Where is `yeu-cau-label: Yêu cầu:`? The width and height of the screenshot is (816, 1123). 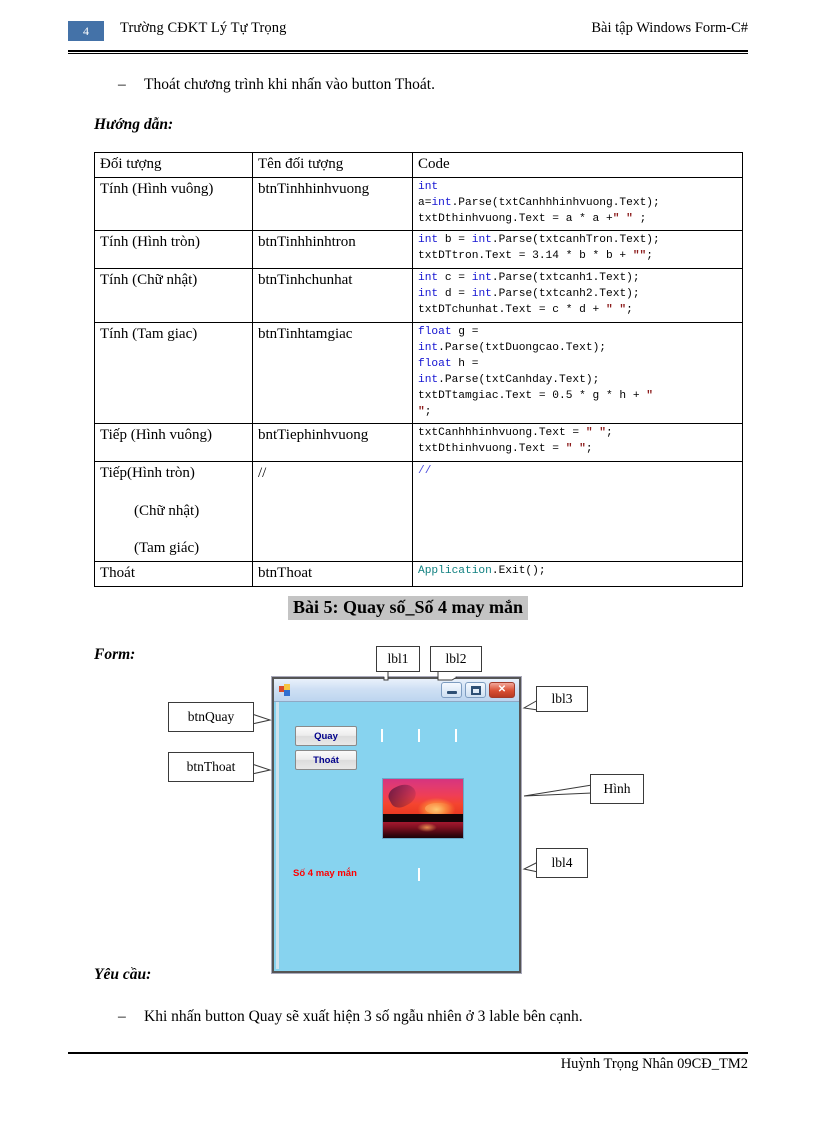
yeu-cau-label: Yêu cầu: is located at coordinates (123, 974).